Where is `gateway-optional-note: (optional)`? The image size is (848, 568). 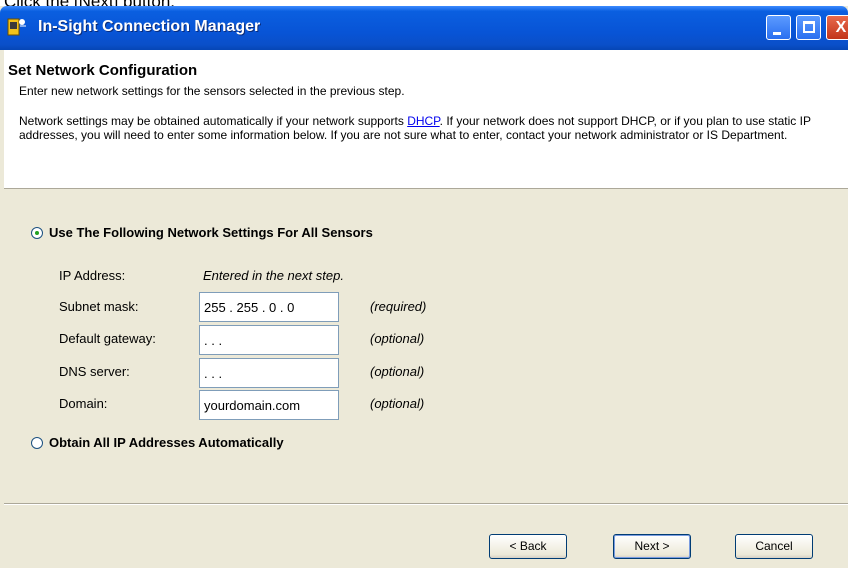 gateway-optional-note: (optional) is located at coordinates (397, 338).